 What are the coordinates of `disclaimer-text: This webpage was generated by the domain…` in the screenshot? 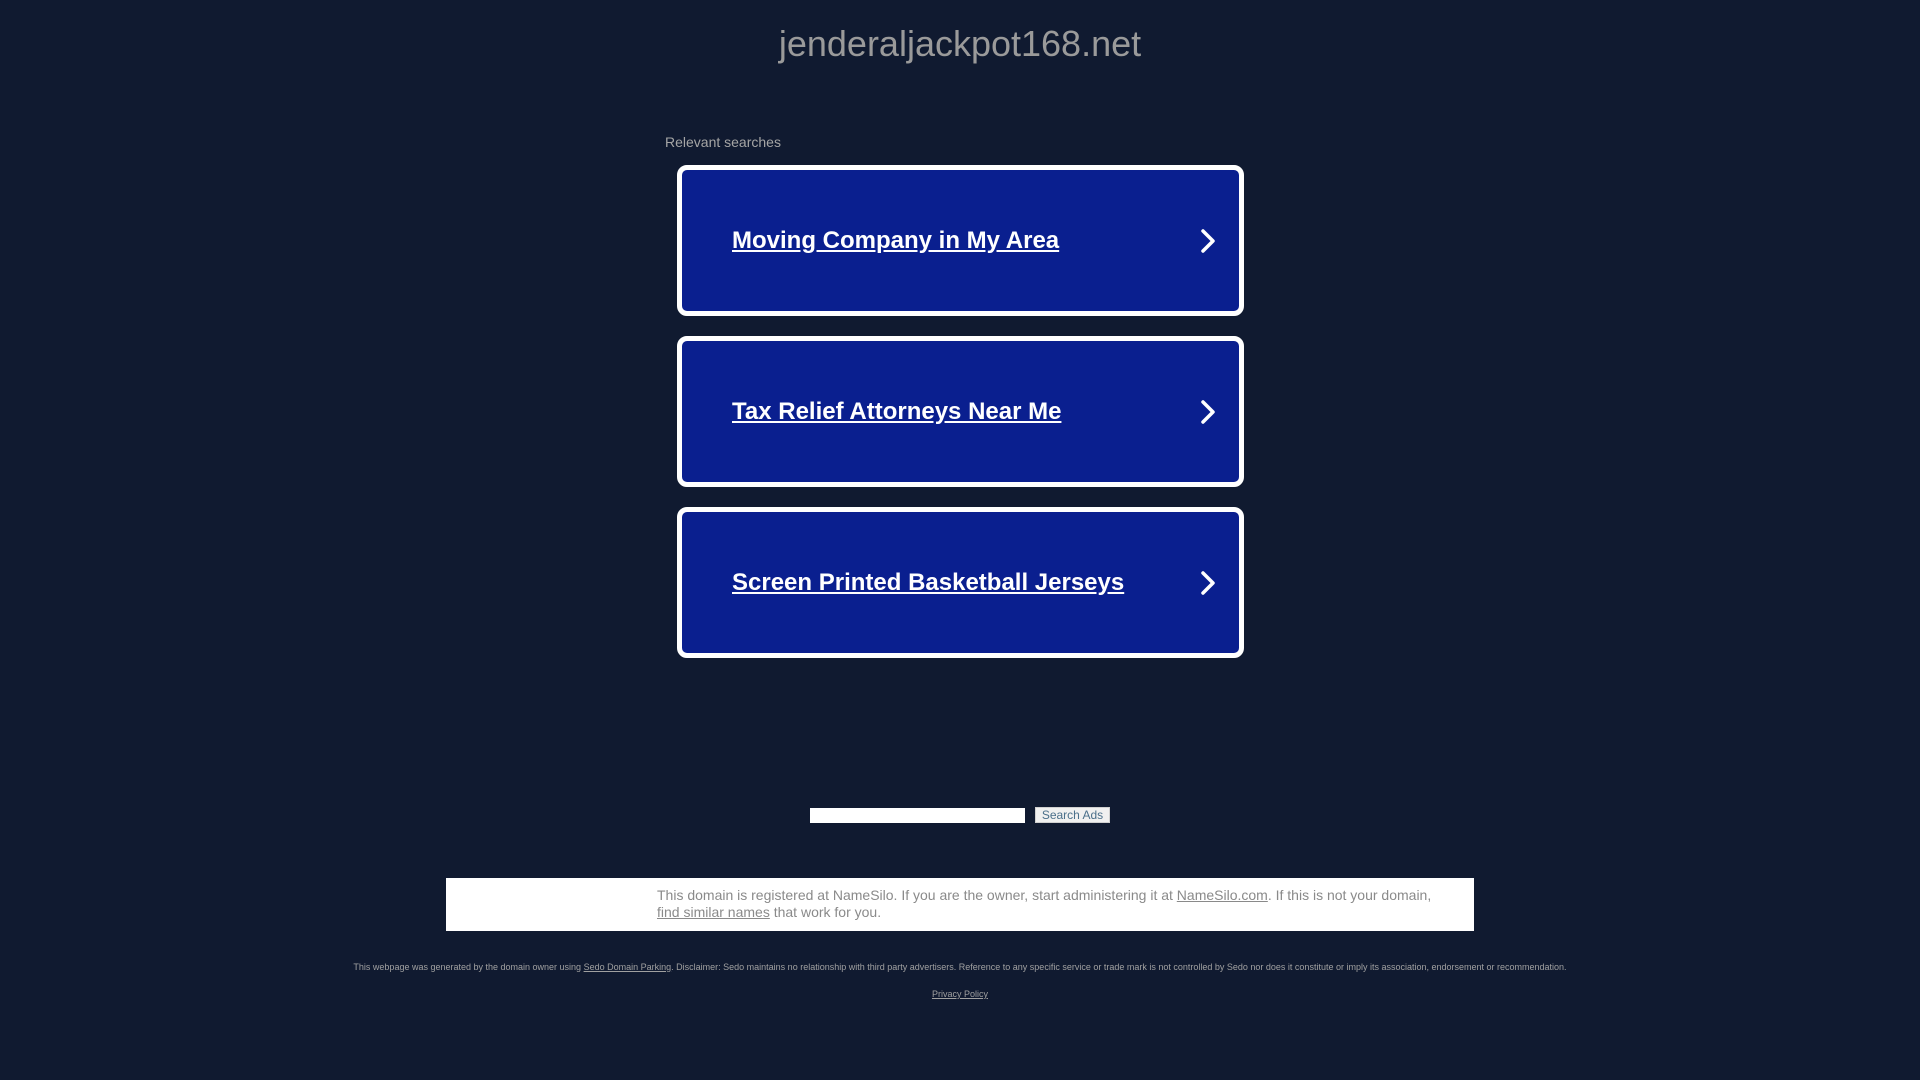 It's located at (468, 967).